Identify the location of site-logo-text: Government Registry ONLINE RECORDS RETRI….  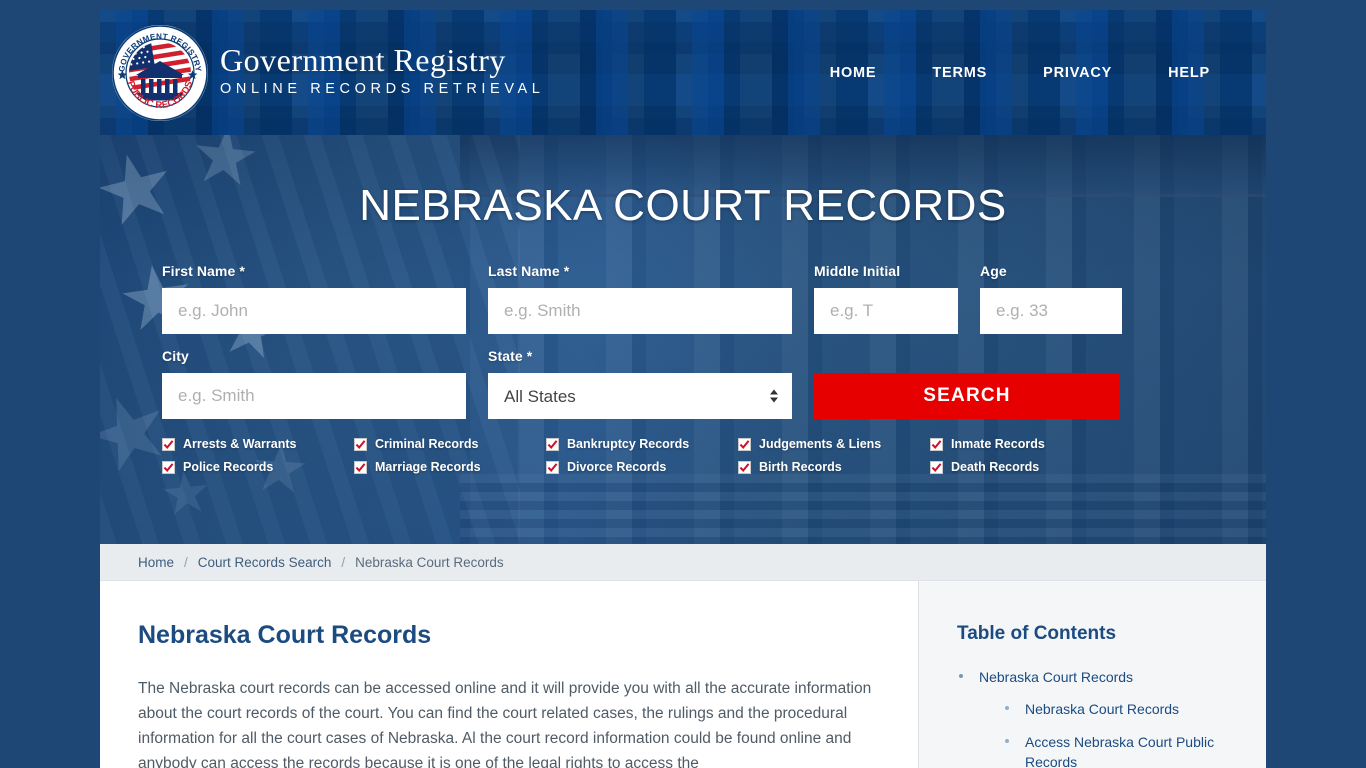
(382, 71).